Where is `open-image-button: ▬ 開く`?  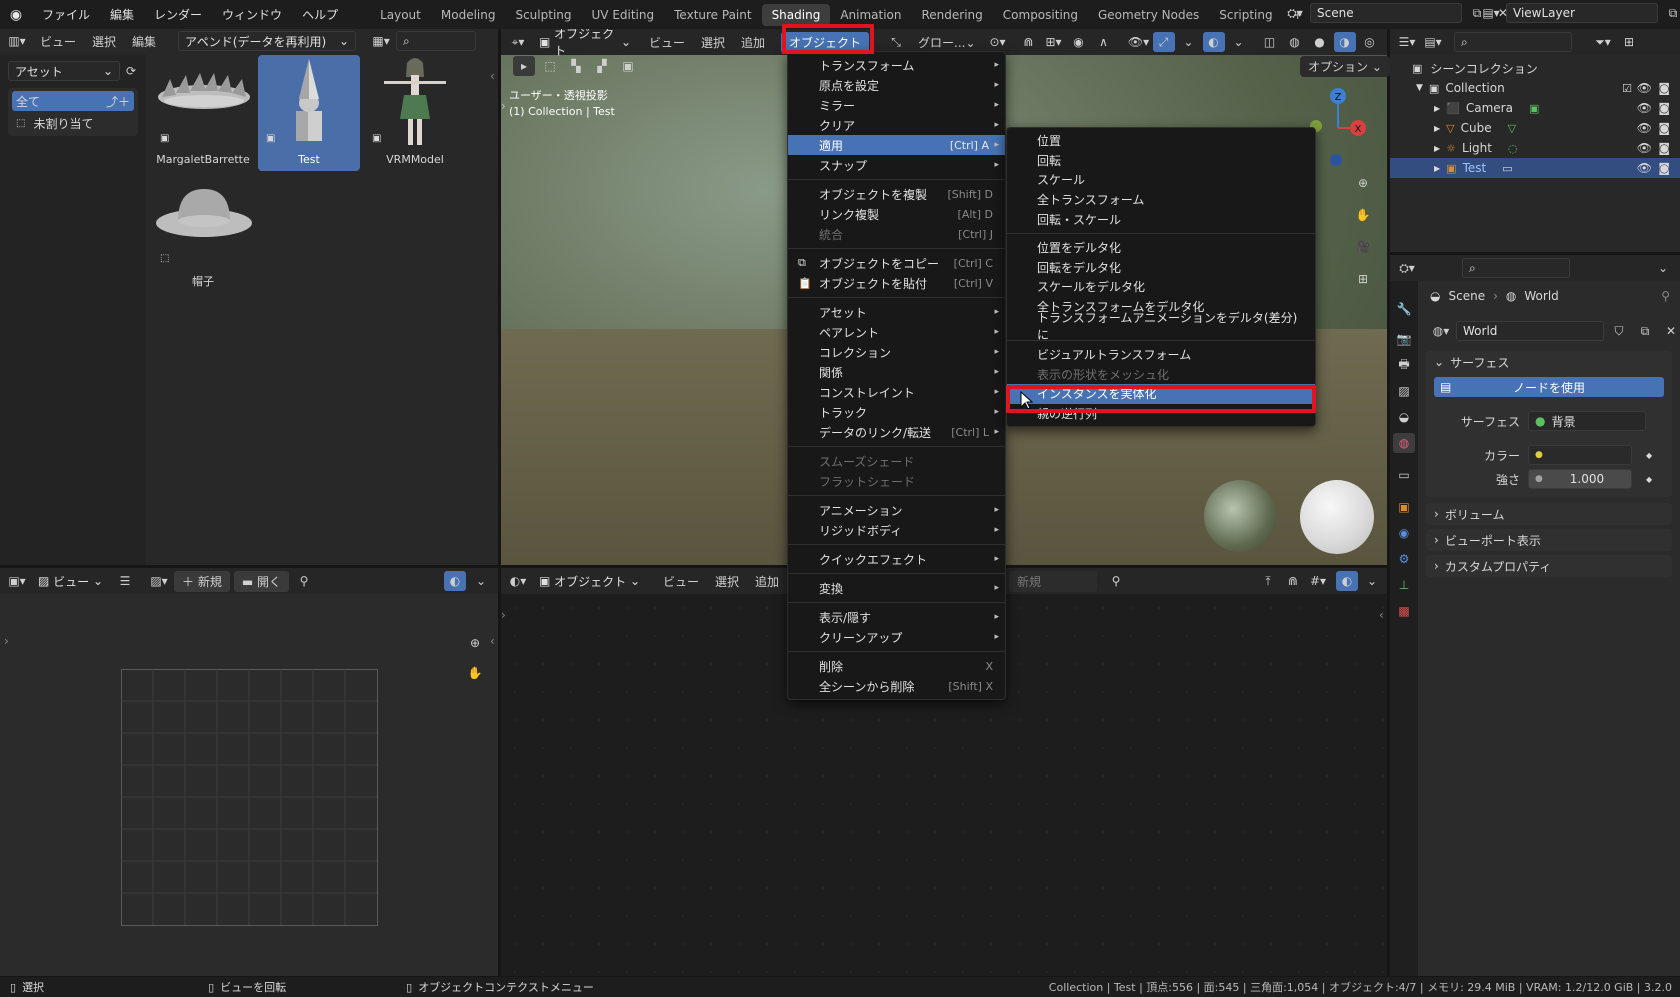 open-image-button: ▬ 開く is located at coordinates (261, 581).